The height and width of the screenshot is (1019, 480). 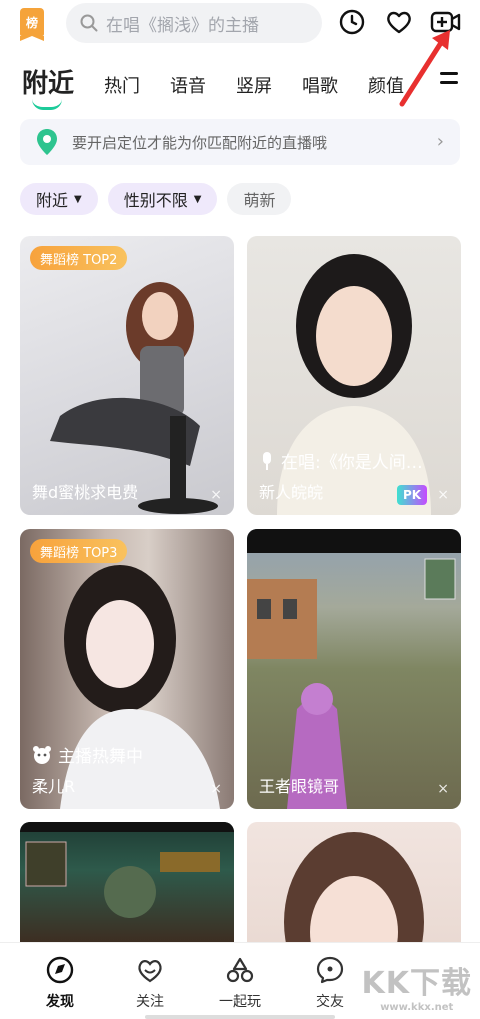 I want to click on tab-voice: 语音, so click(x=188, y=90).